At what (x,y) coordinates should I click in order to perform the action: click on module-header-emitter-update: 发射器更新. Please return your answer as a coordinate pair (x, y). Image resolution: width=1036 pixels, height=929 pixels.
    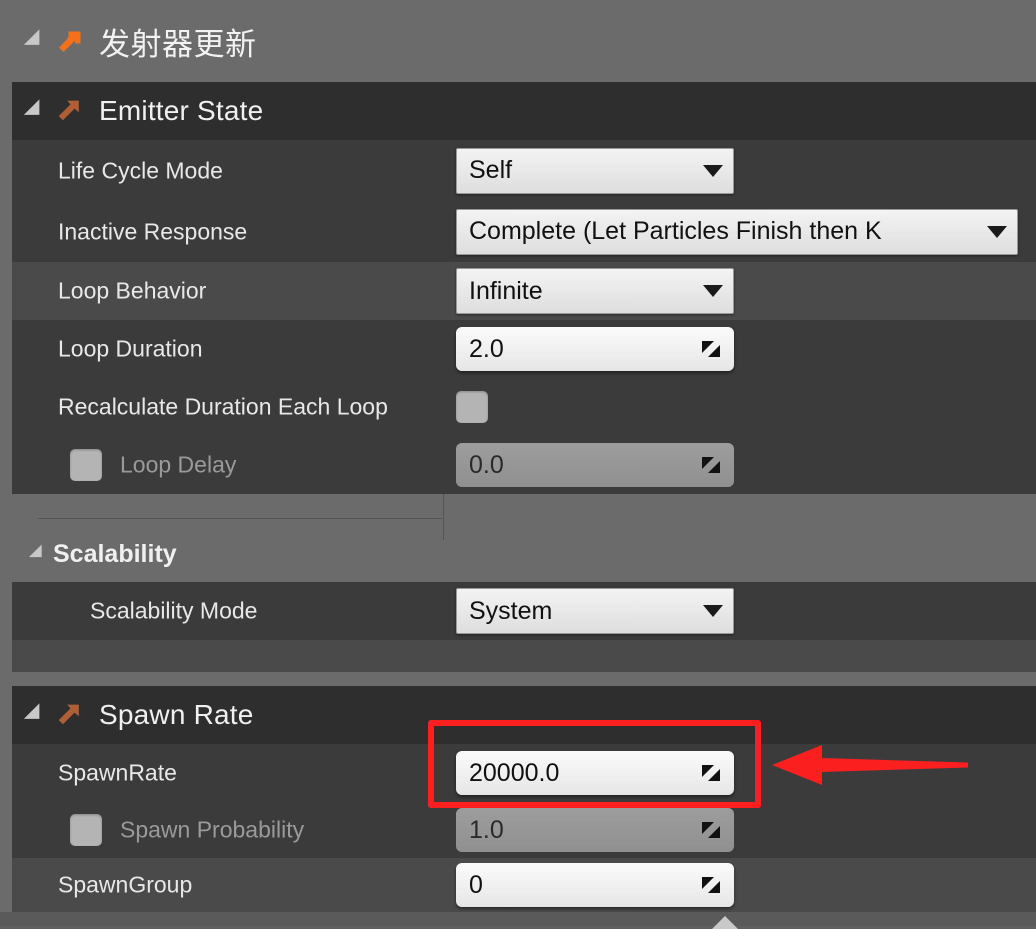
    Looking at the image, I should click on (518, 41).